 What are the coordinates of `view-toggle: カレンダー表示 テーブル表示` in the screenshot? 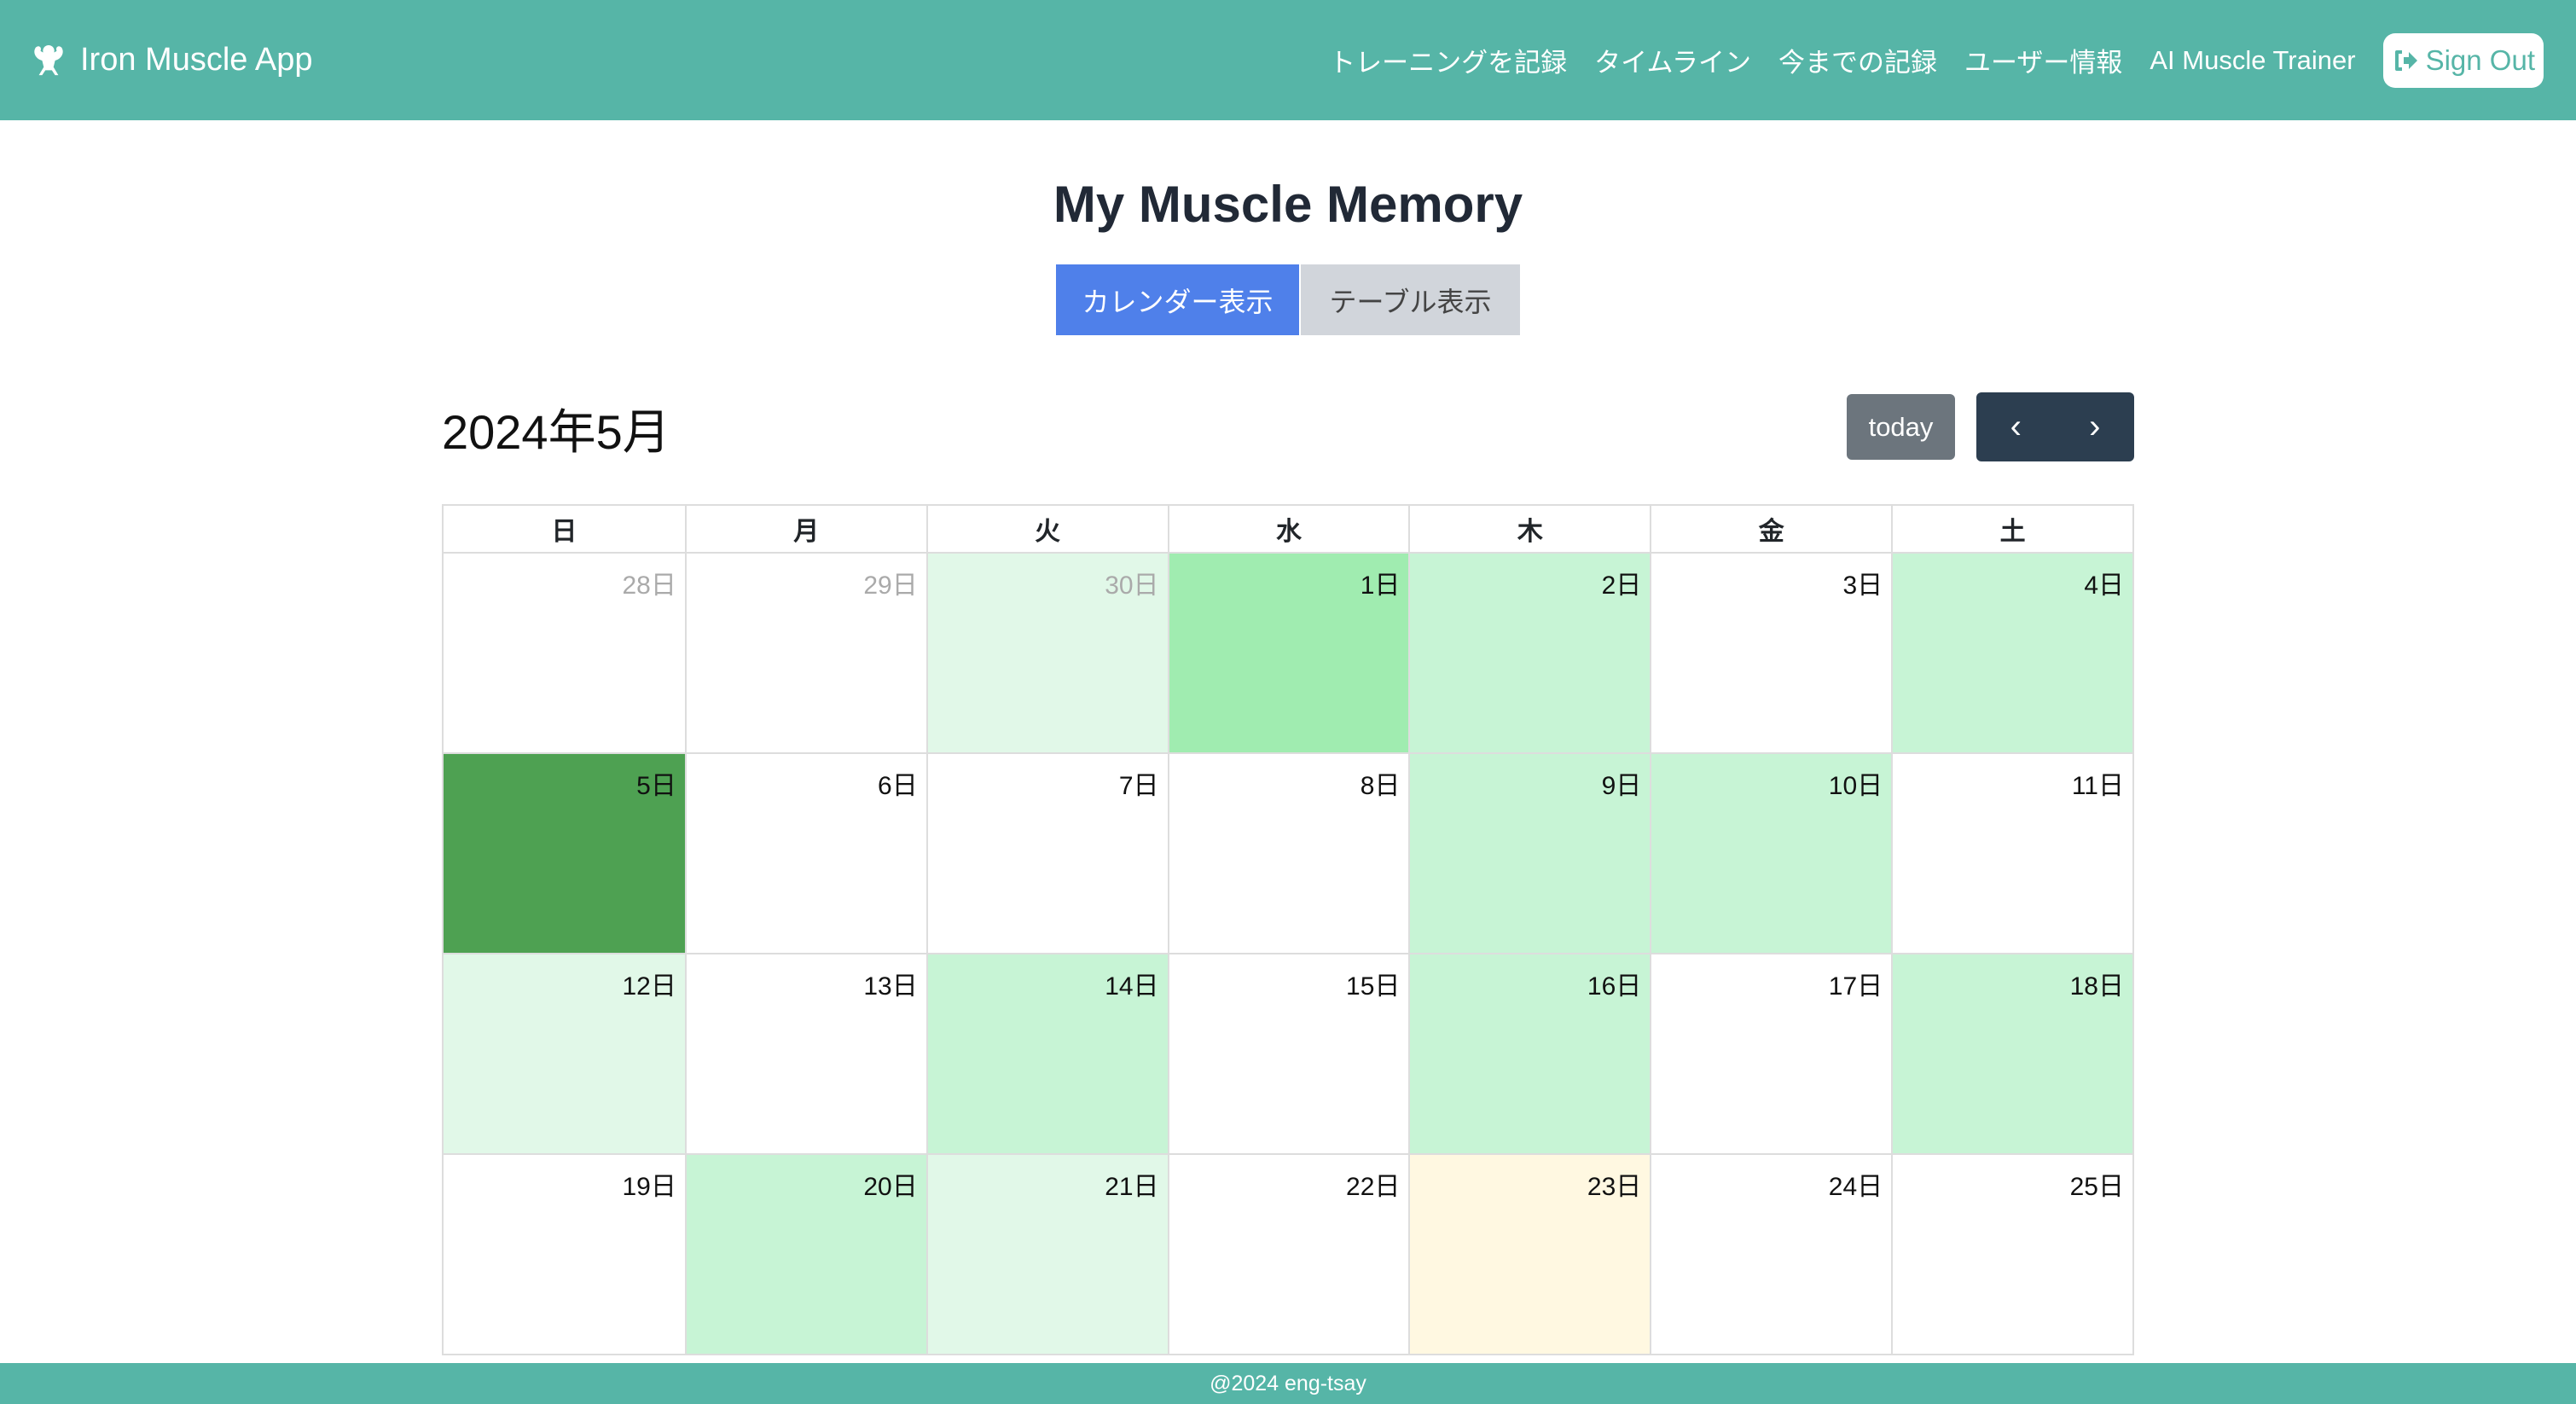 It's located at (1288, 299).